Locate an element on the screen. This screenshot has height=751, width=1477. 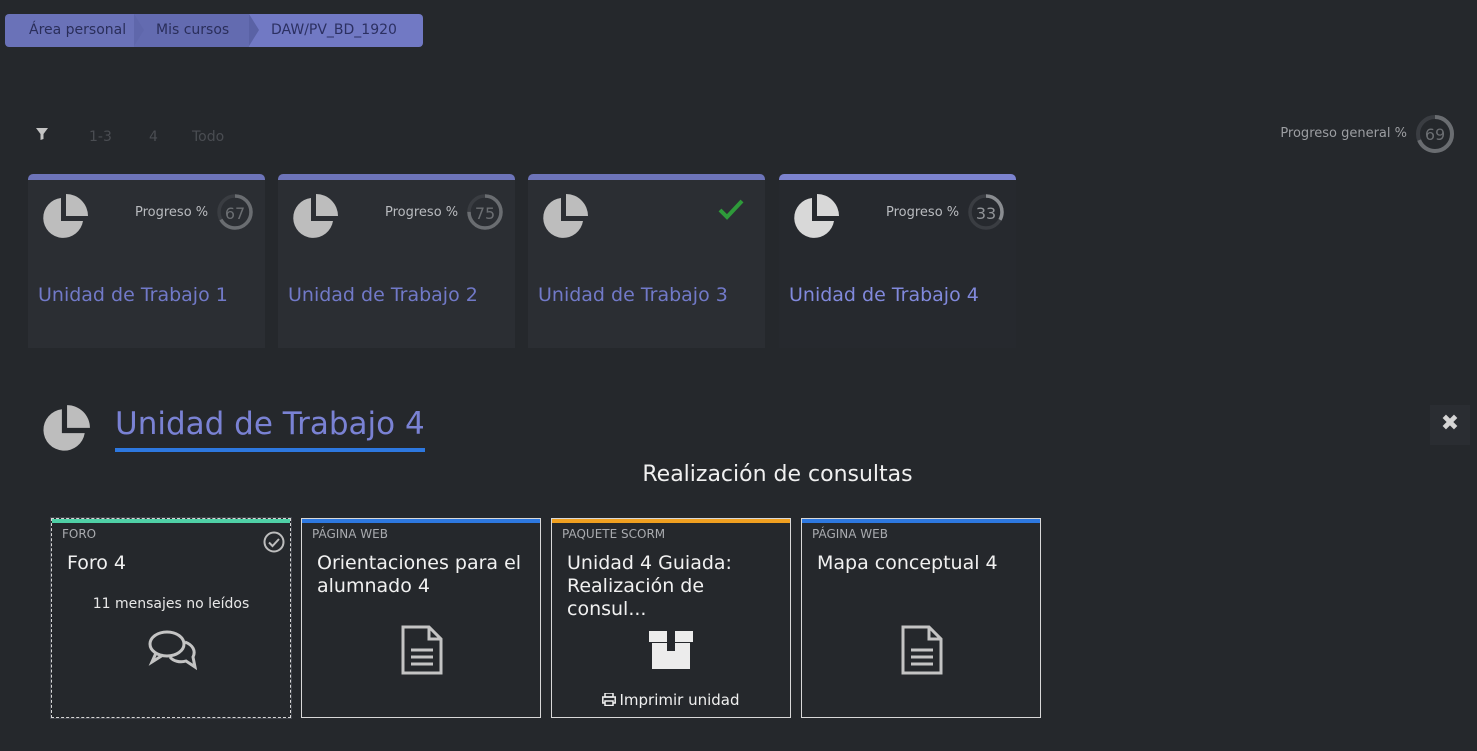
activity-type: FORO is located at coordinates (79, 534).